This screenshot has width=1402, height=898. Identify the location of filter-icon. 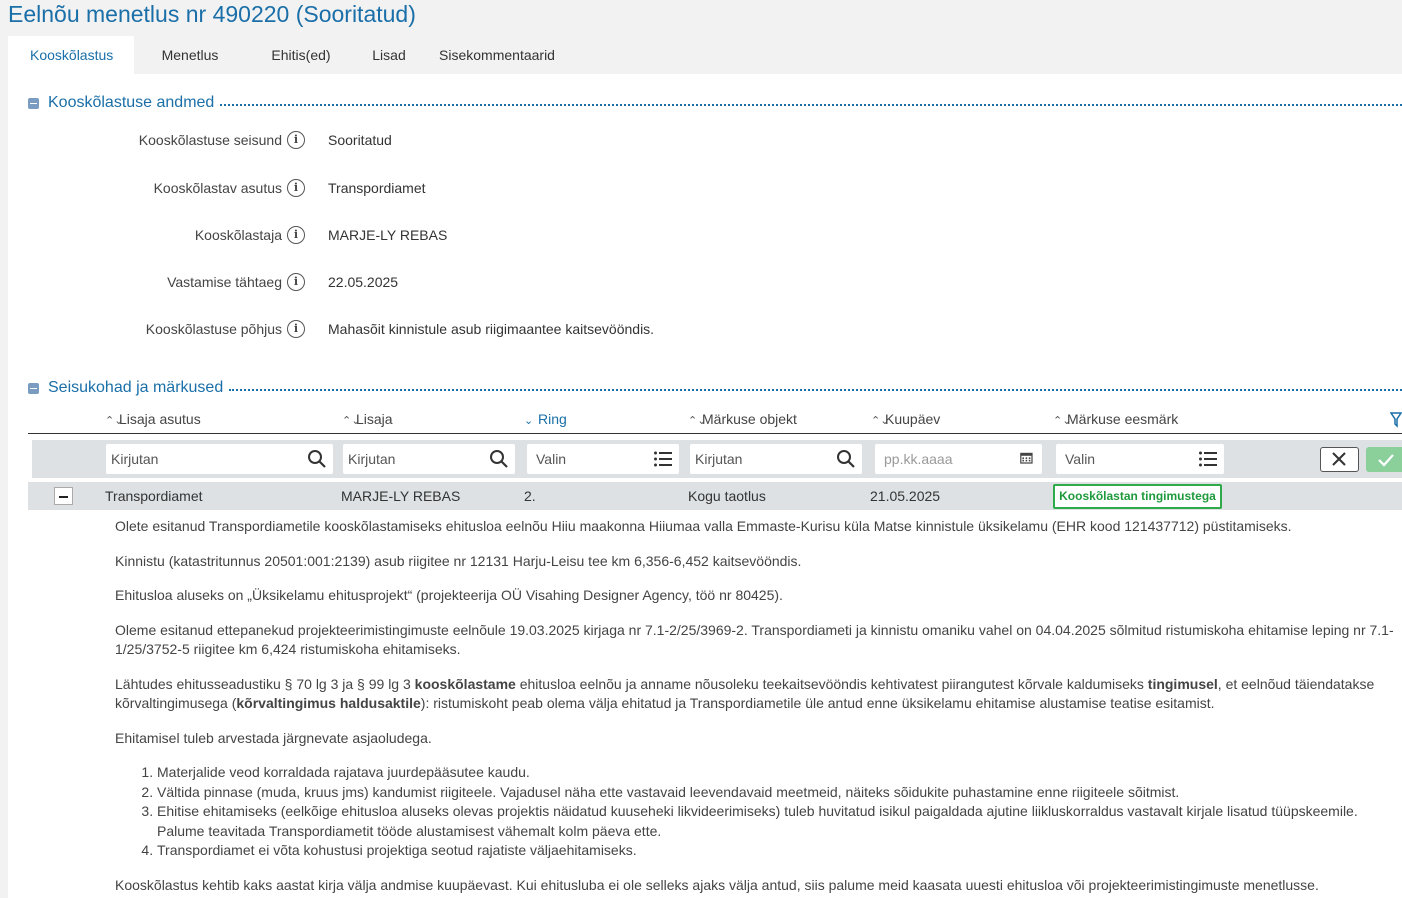
(1396, 420).